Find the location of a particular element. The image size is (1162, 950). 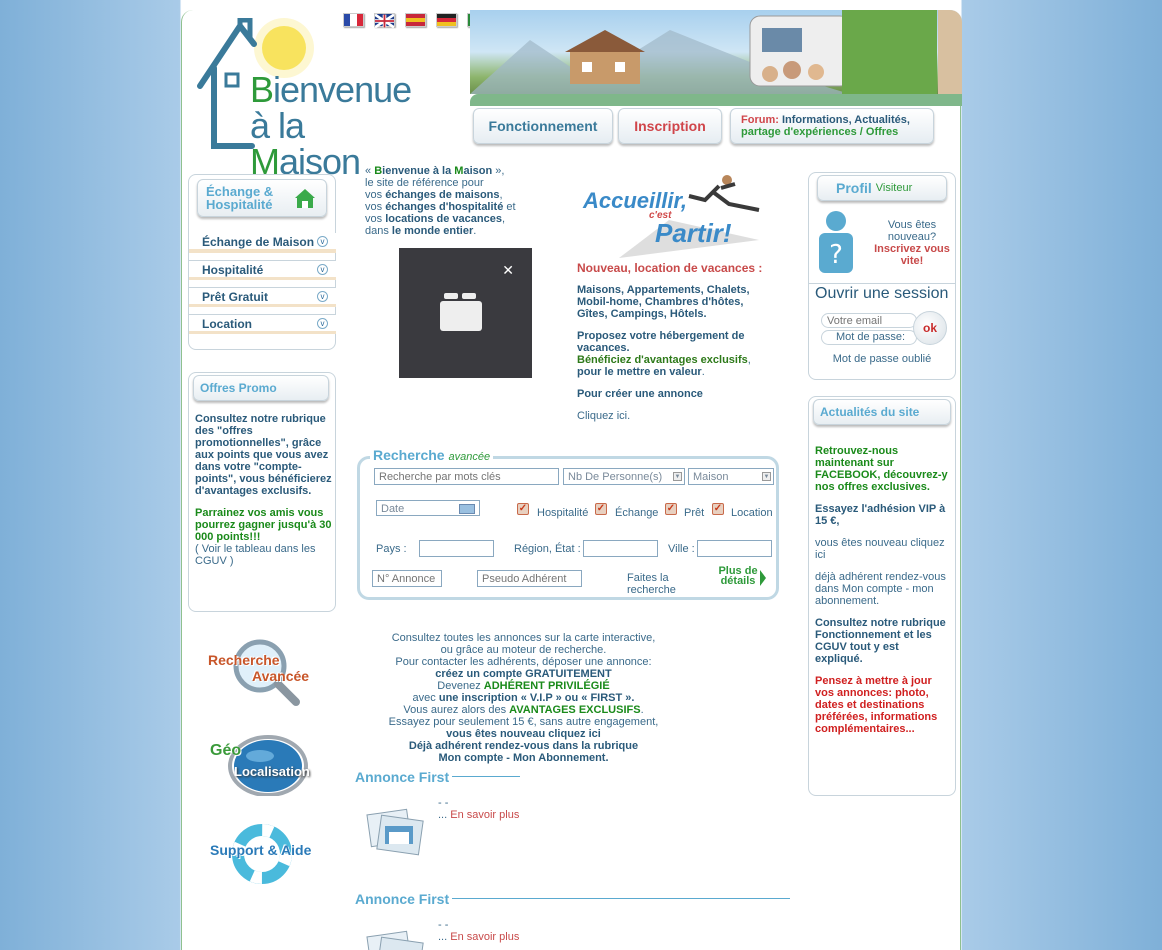

label-hospitalite: Hospitalité is located at coordinates (563, 513).